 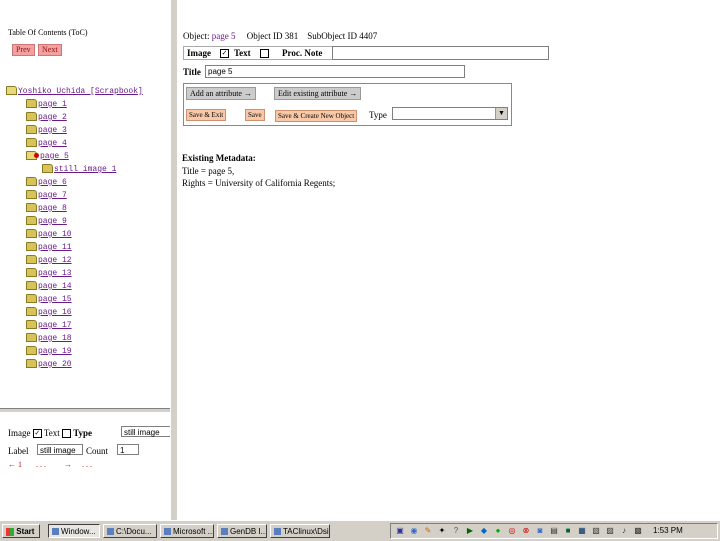 I want to click on tray-icon-8: ●, so click(x=498, y=531).